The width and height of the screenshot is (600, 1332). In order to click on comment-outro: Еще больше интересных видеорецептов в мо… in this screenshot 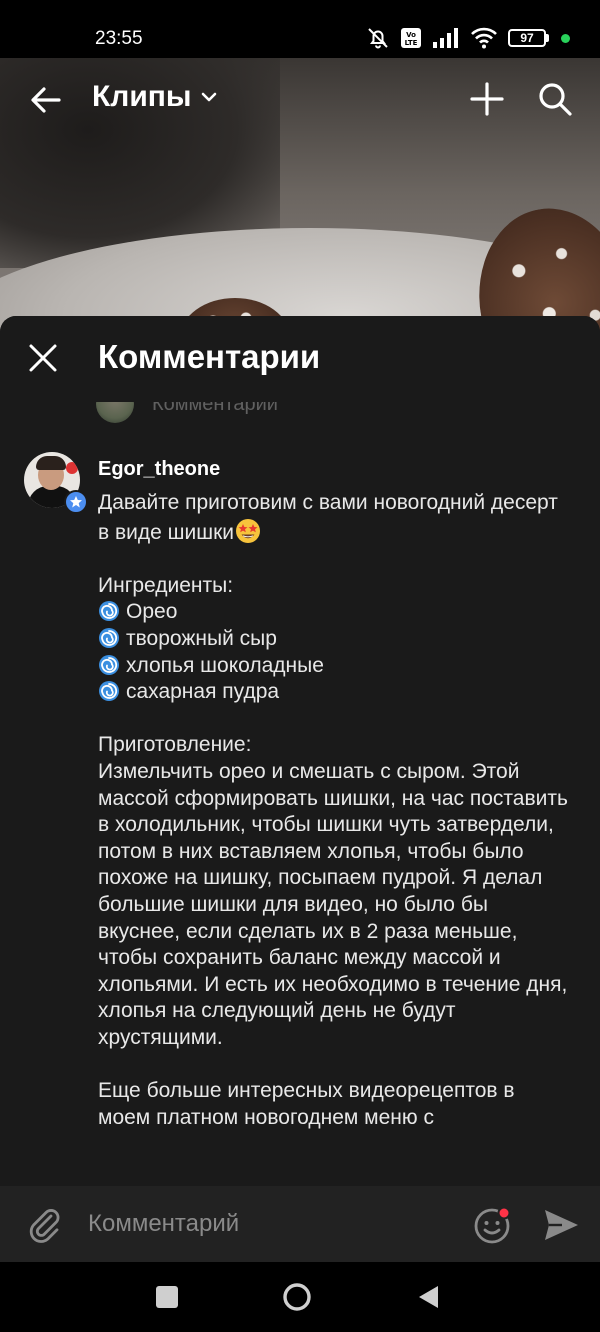, I will do `click(309, 1104)`.